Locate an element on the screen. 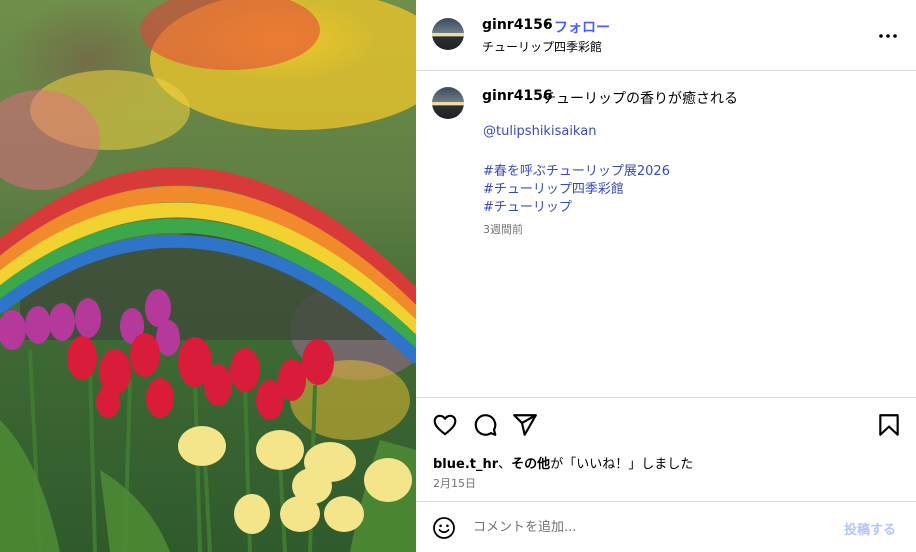  likes-suffix: が「いいね！」しました is located at coordinates (622, 464).